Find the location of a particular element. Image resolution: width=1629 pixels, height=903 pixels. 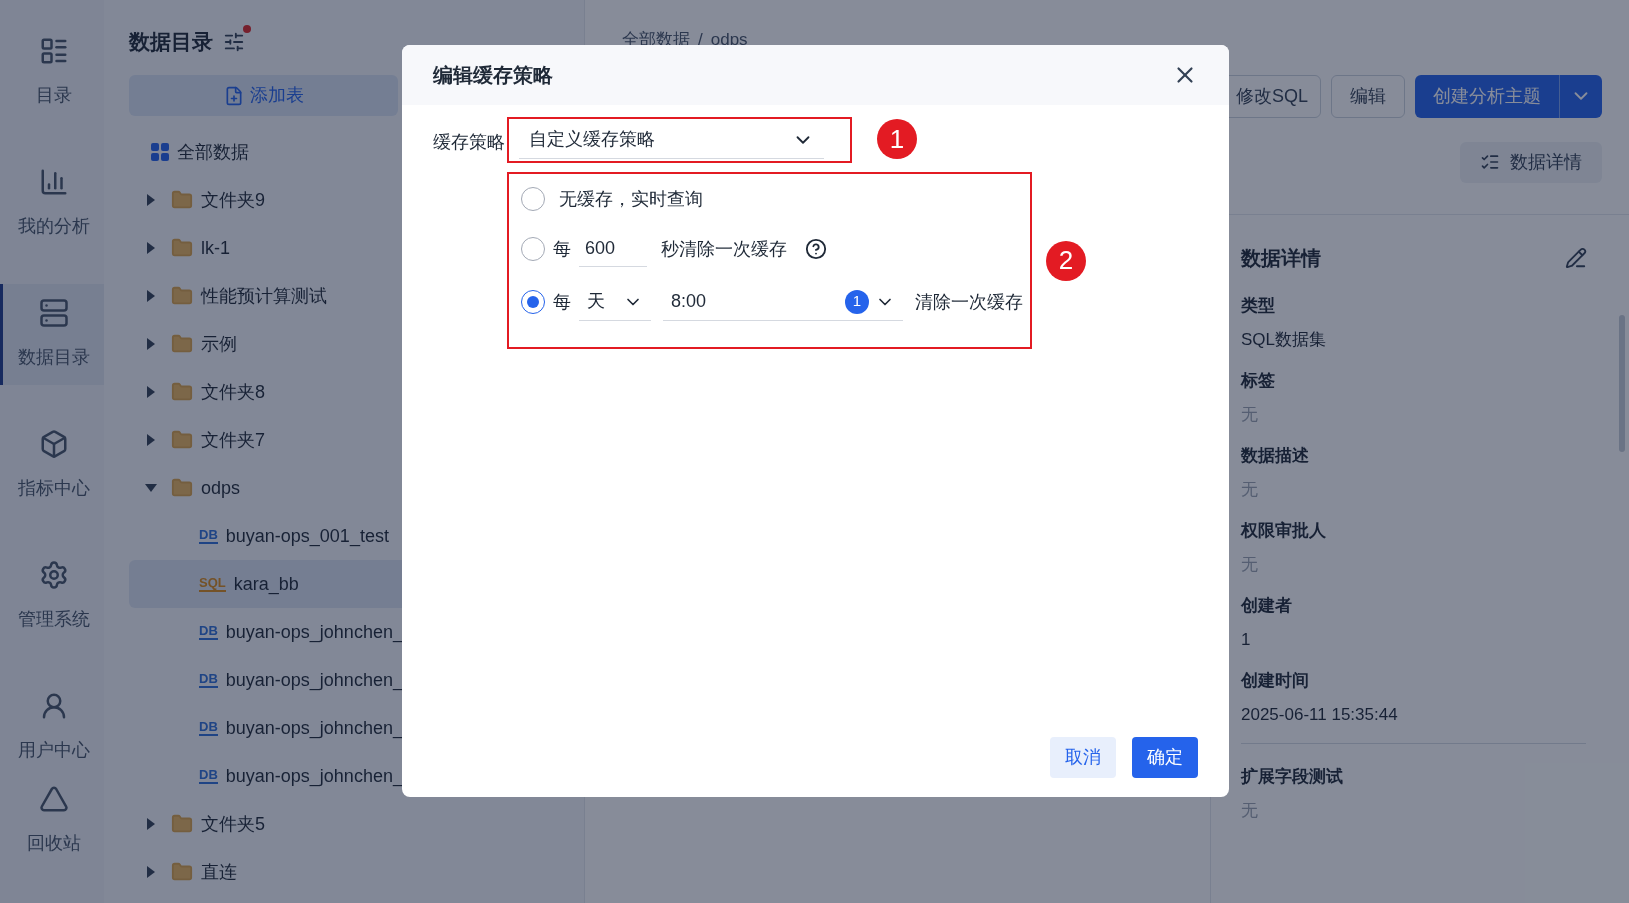

toolbar-button: 编辑 is located at coordinates (1368, 96).